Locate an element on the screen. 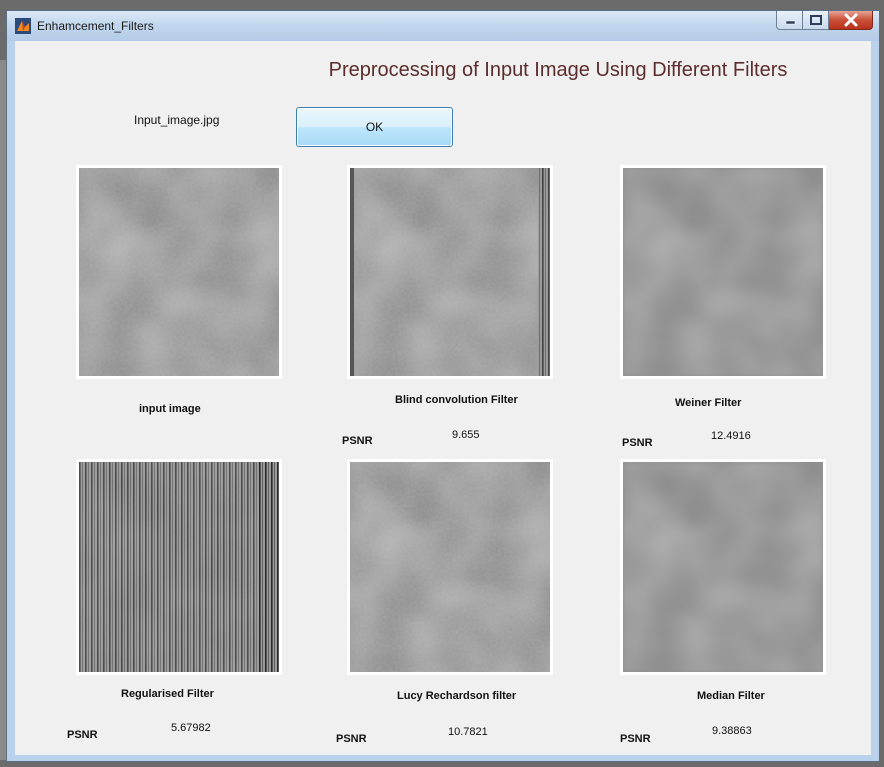 The image size is (884, 767). regularised-psnr-value: 5.67982 is located at coordinates (191, 728).